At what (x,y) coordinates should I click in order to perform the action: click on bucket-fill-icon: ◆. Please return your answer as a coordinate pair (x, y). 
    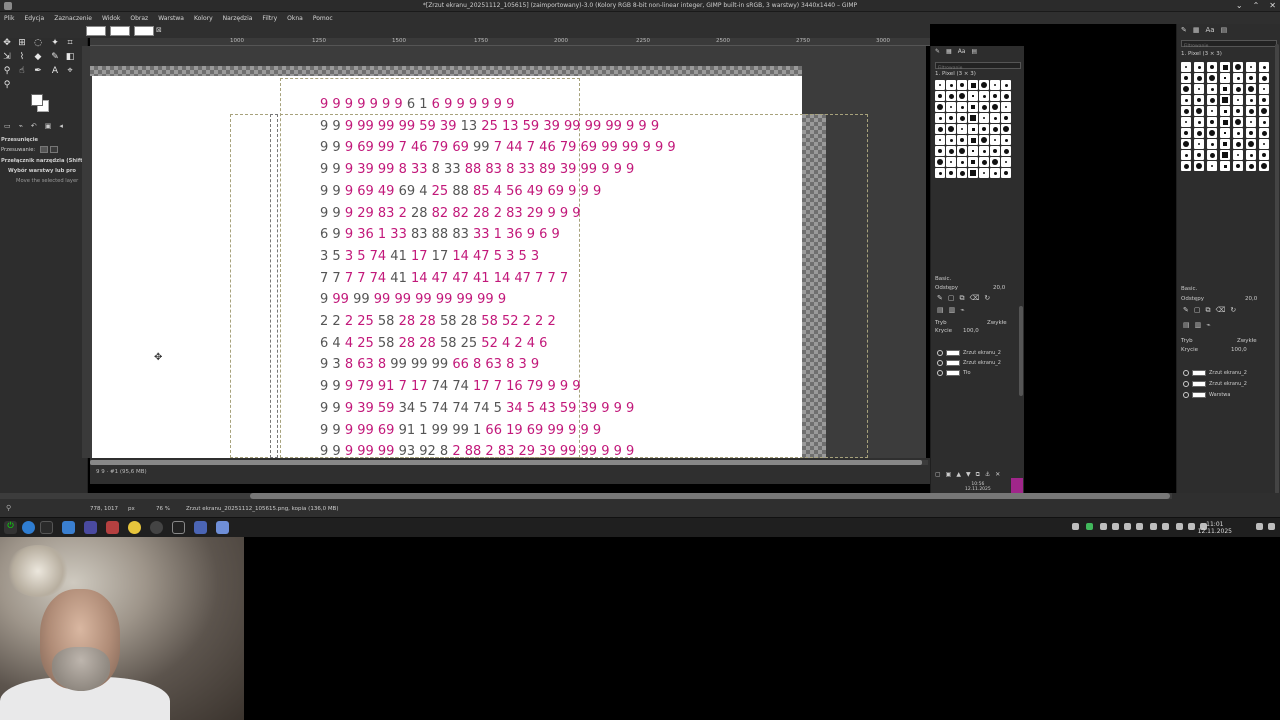
    Looking at the image, I should click on (38, 57).